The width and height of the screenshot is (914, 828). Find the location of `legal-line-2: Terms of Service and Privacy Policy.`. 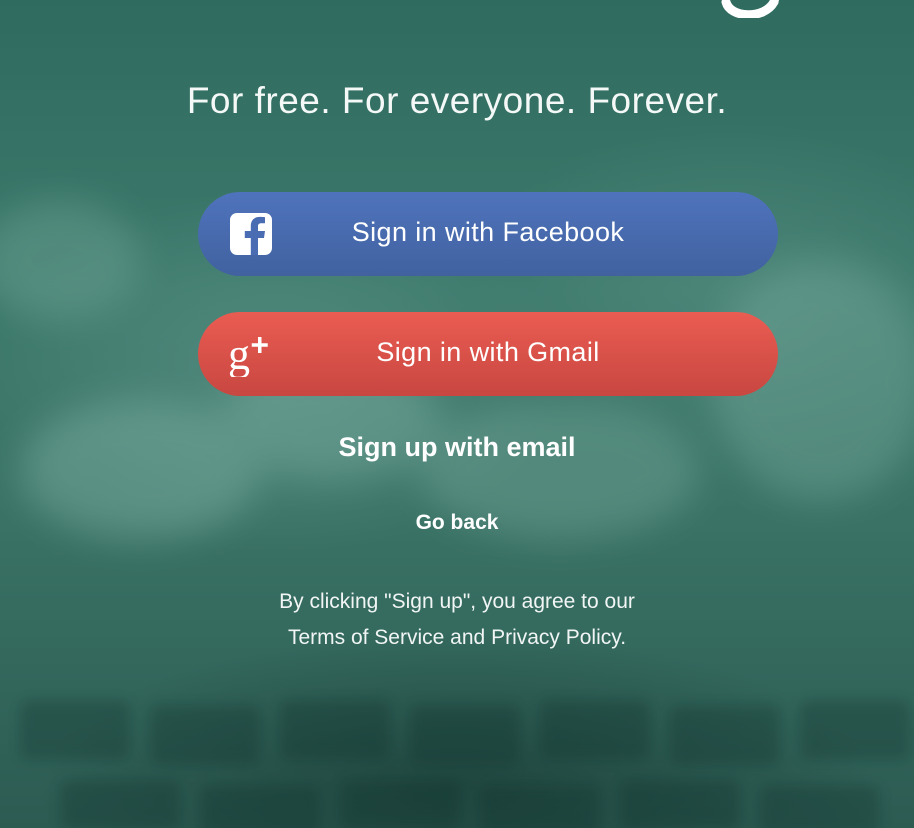

legal-line-2: Terms of Service and Privacy Policy. is located at coordinates (457, 638).